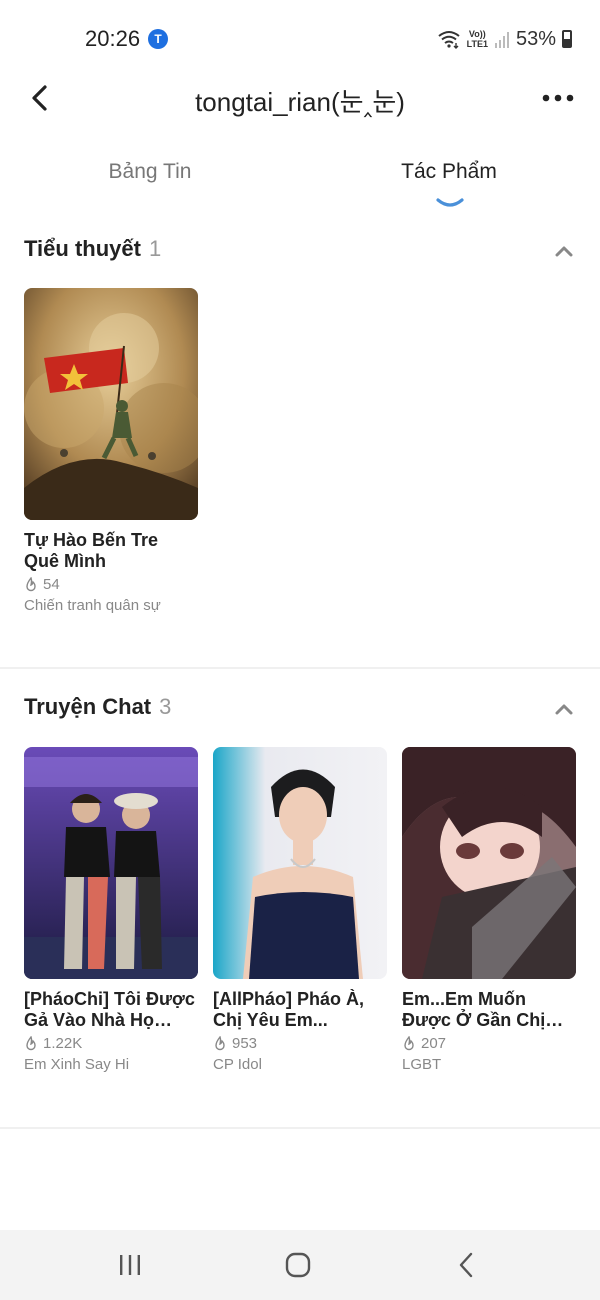 The height and width of the screenshot is (1300, 600). I want to click on page-title: tongtai_rian(눈‸눈), so click(300, 102).